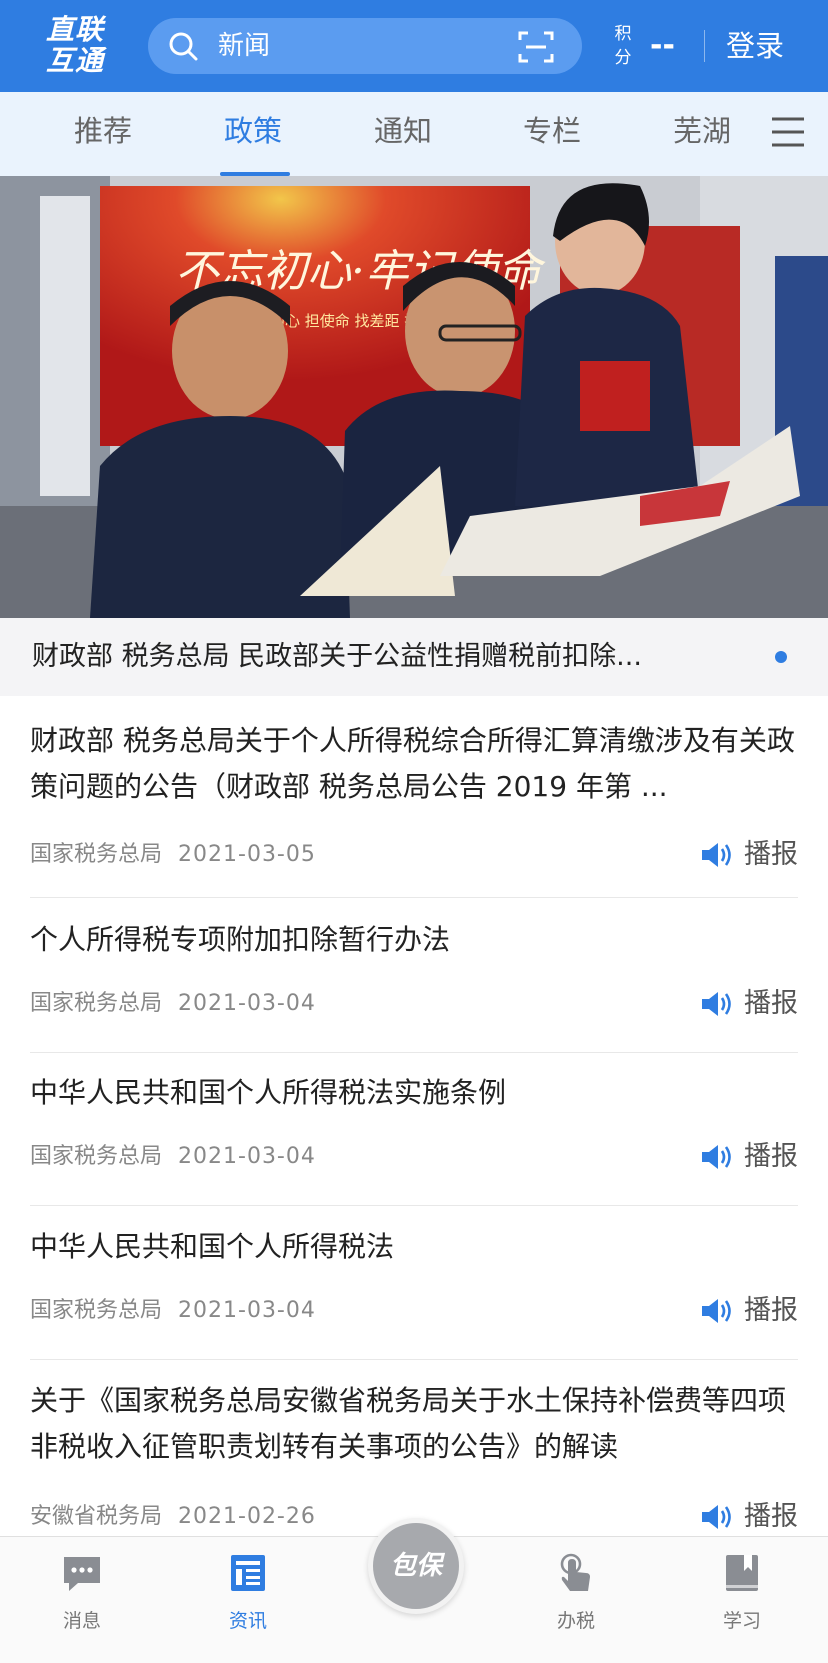 This screenshot has height=1663, width=828. I want to click on points-value: --, so click(662, 46).